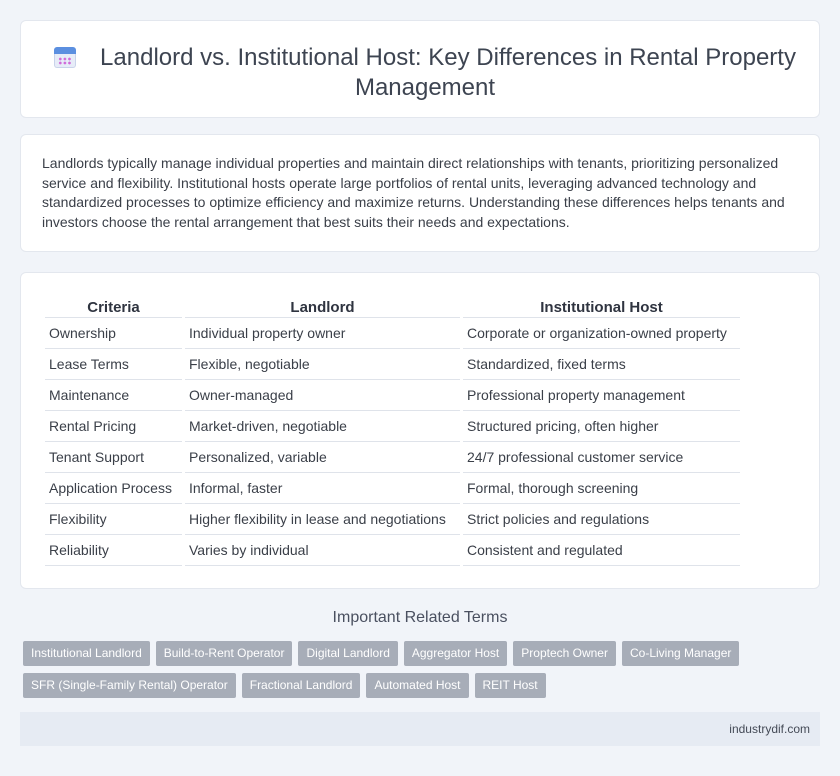  Describe the element at coordinates (417, 685) in the screenshot. I see `tag-automated-host: Automated Host` at that location.